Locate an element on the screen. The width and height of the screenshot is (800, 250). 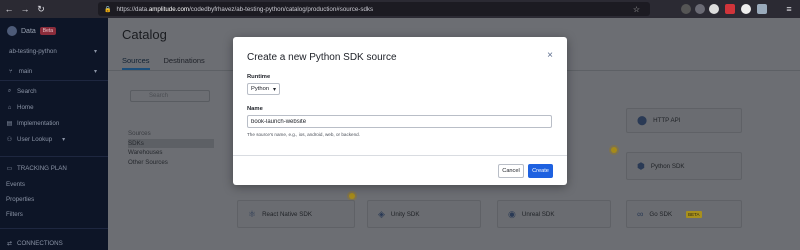
user-lookup-icon: ⚇ is located at coordinates (9, 140).